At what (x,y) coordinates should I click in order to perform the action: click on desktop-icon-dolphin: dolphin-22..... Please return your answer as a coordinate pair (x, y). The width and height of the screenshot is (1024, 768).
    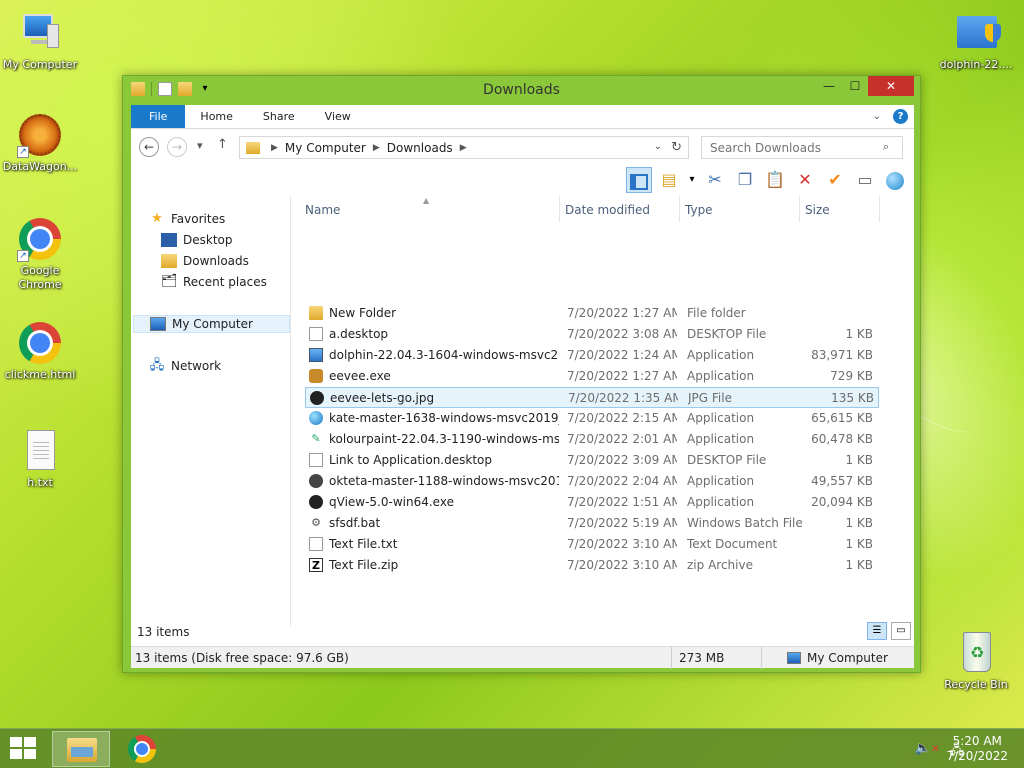
    Looking at the image, I should click on (976, 41).